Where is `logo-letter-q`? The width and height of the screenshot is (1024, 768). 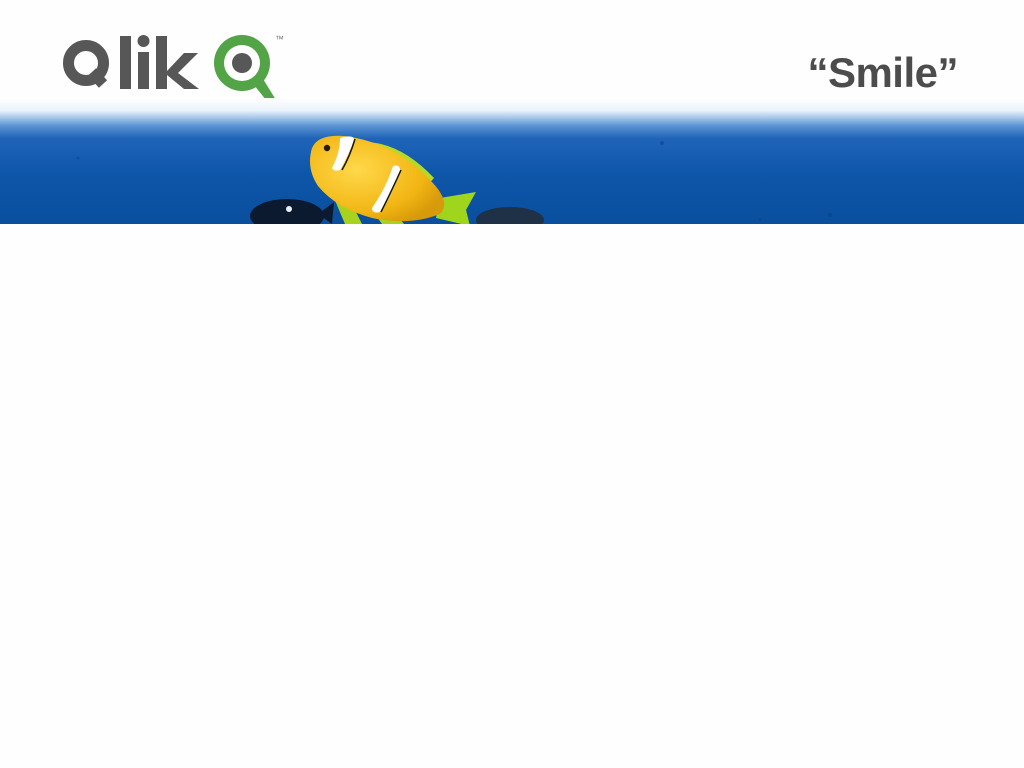 logo-letter-q is located at coordinates (86, 64).